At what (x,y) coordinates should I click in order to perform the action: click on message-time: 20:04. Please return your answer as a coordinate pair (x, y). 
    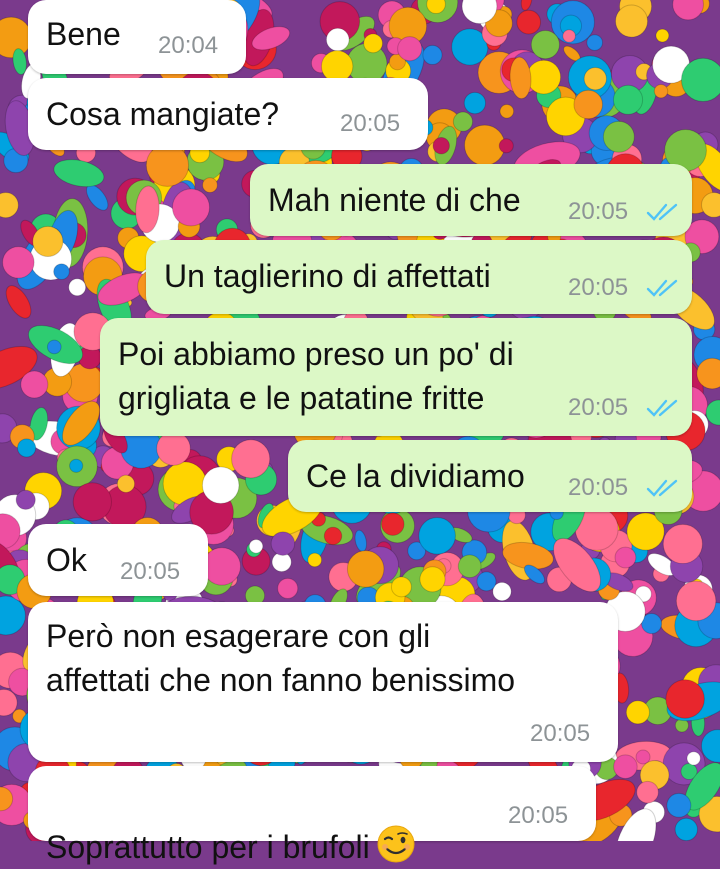
    Looking at the image, I should click on (188, 45).